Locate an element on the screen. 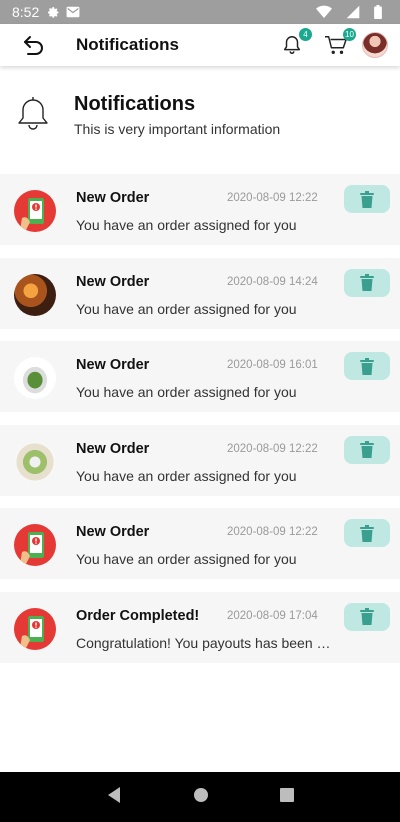 The width and height of the screenshot is (400, 822). battery-icon is located at coordinates (378, 12).